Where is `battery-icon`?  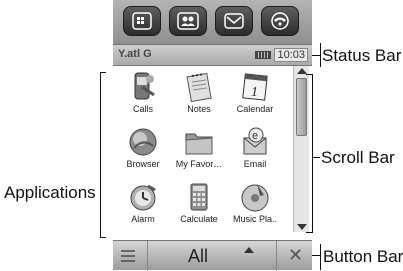
battery-icon is located at coordinates (263, 55).